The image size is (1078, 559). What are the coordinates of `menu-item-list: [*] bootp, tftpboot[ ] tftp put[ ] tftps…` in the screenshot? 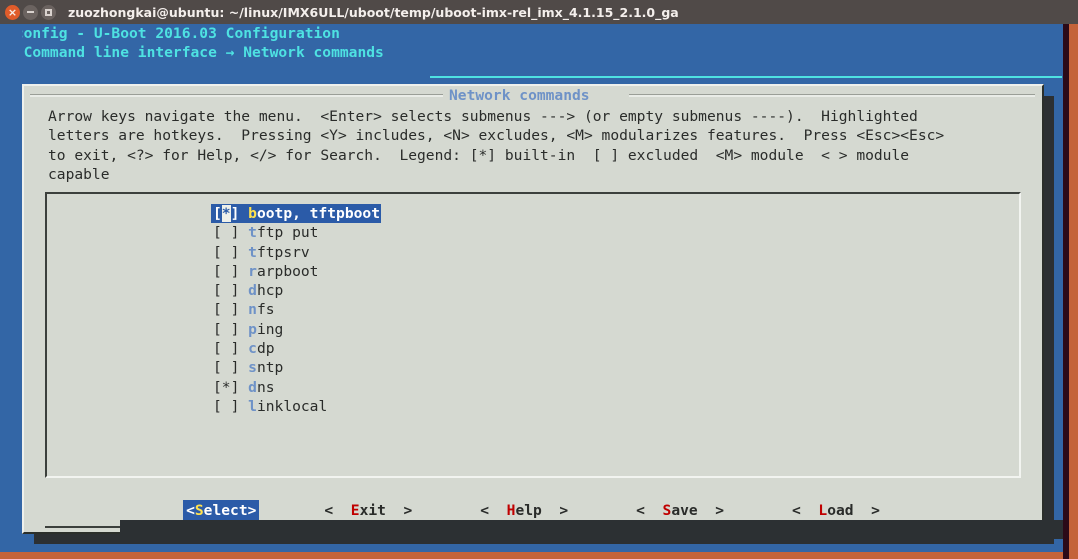 It's located at (296, 310).